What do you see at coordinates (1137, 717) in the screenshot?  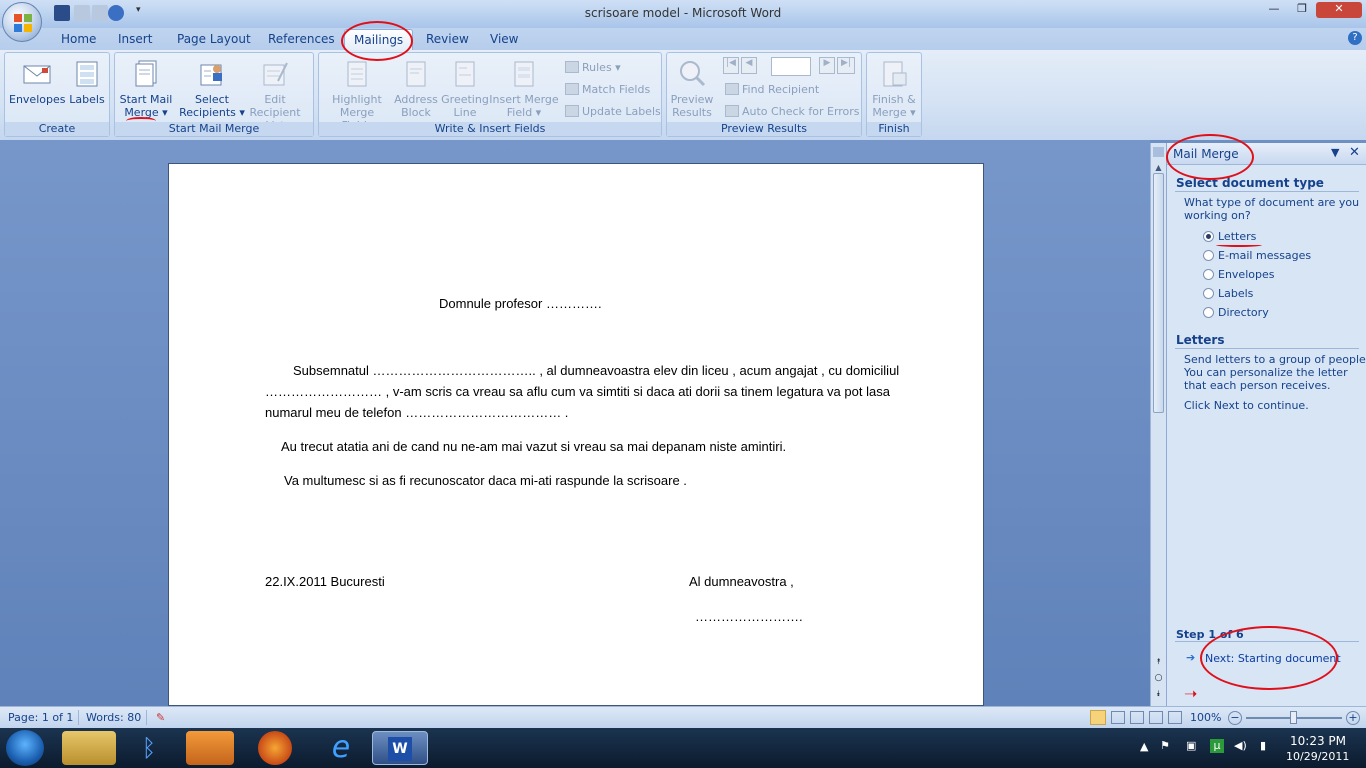 I see `web-layout-icon` at bounding box center [1137, 717].